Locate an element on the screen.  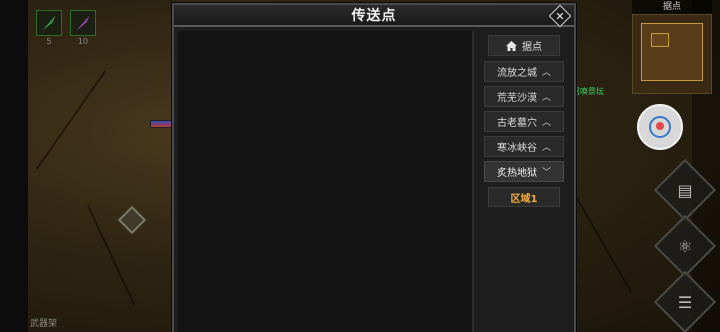
minimap is located at coordinates (672, 54).